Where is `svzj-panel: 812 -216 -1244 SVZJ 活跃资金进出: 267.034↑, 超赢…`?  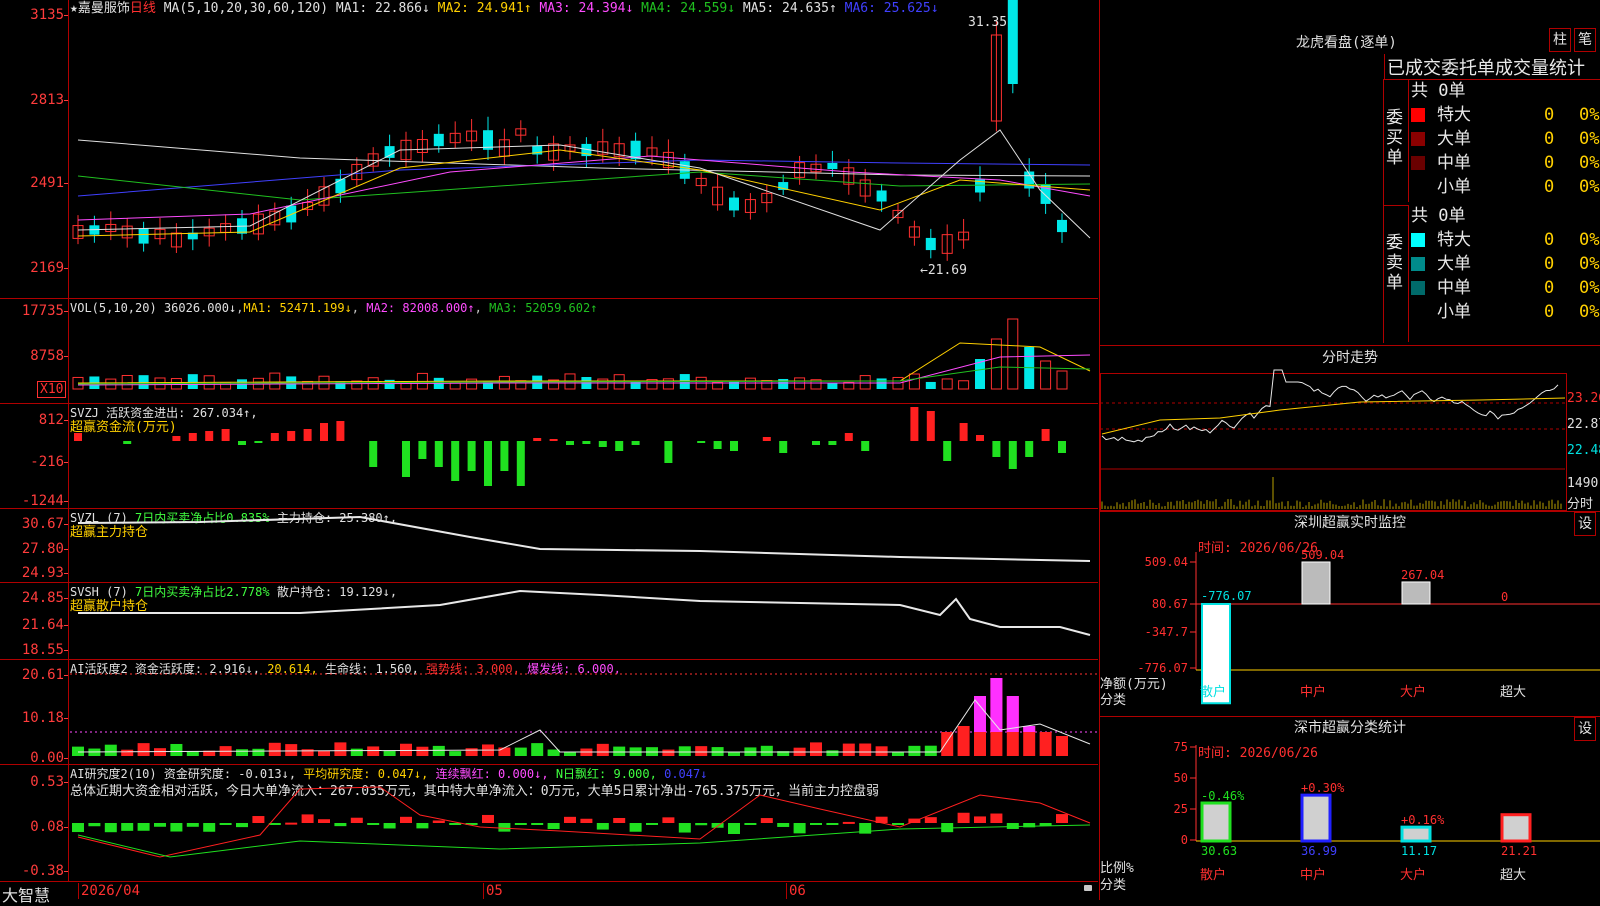
svzj-panel: 812 -216 -1244 SVZJ 活跃资金进出: 267.034↑, 超赢… is located at coordinates (549, 456).